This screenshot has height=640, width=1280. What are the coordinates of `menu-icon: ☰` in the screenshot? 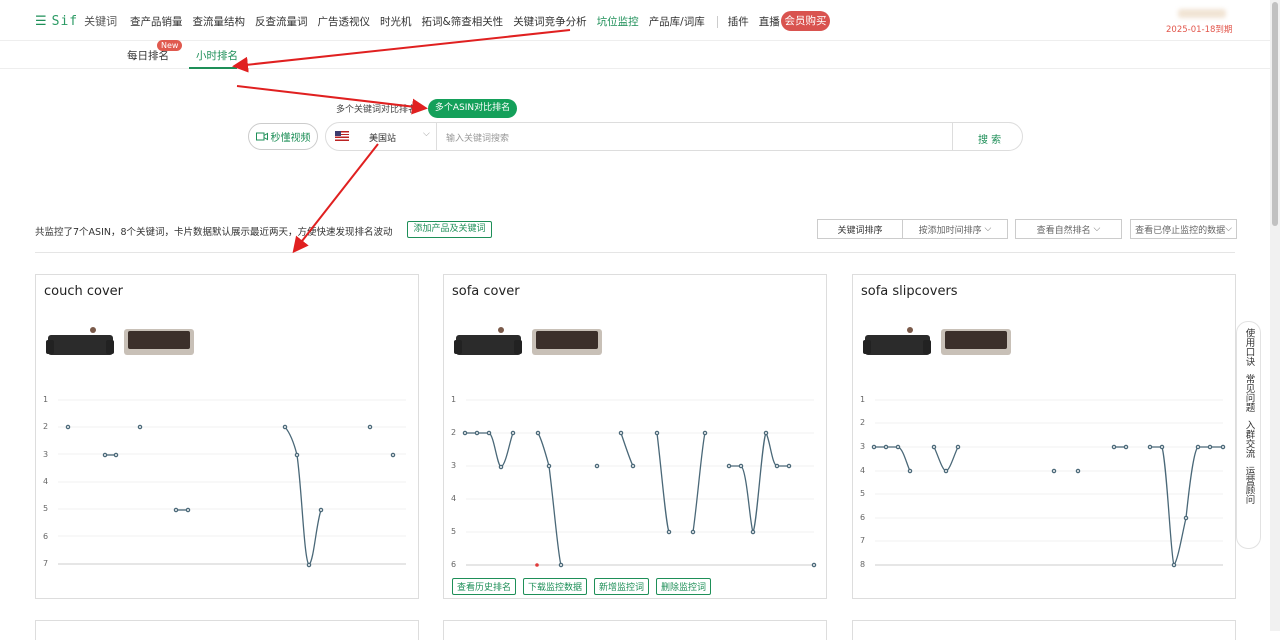 It's located at (41, 21).